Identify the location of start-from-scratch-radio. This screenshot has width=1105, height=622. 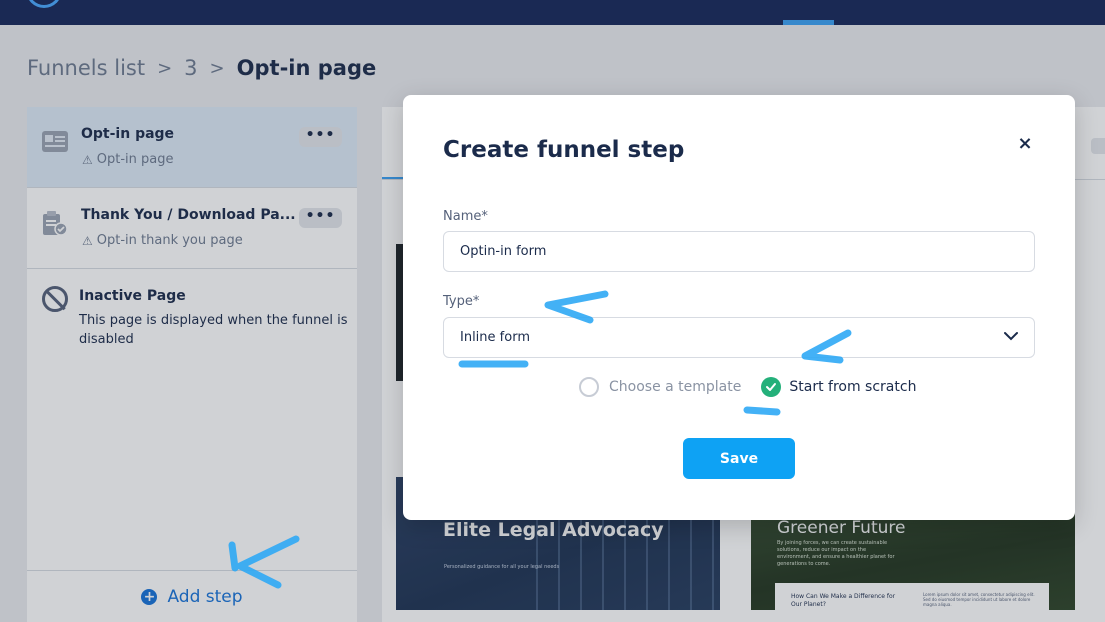
(771, 387).